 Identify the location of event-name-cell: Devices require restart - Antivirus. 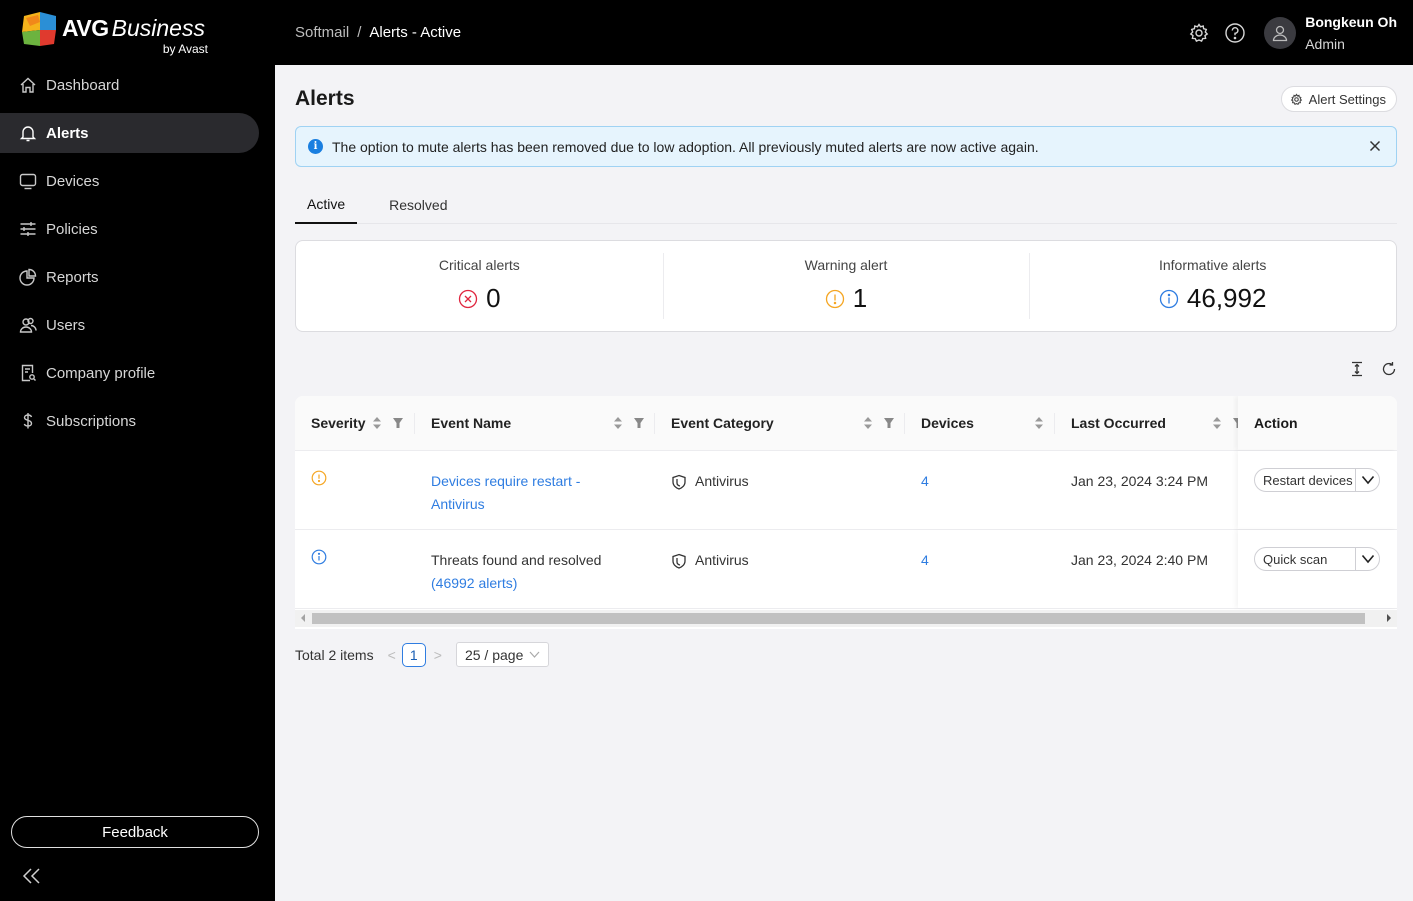
(535, 490).